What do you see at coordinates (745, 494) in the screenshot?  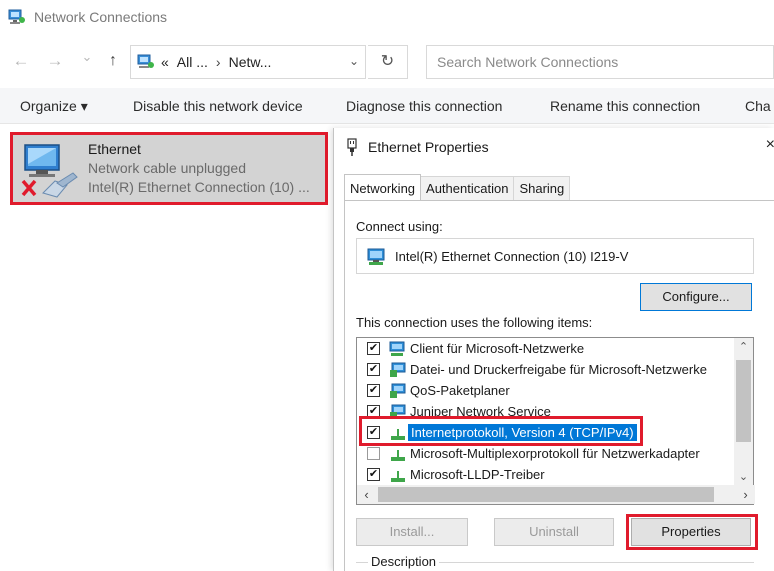 I see `scroll-right-icon: ›` at bounding box center [745, 494].